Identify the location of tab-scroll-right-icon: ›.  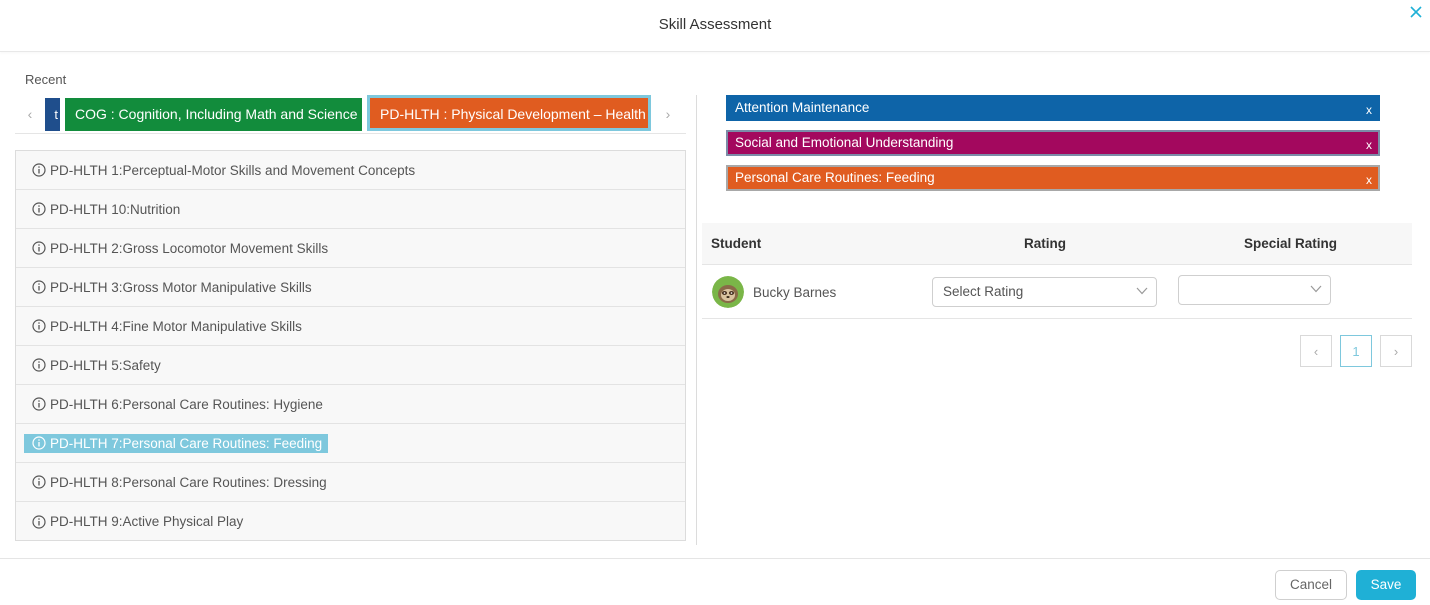
(668, 114).